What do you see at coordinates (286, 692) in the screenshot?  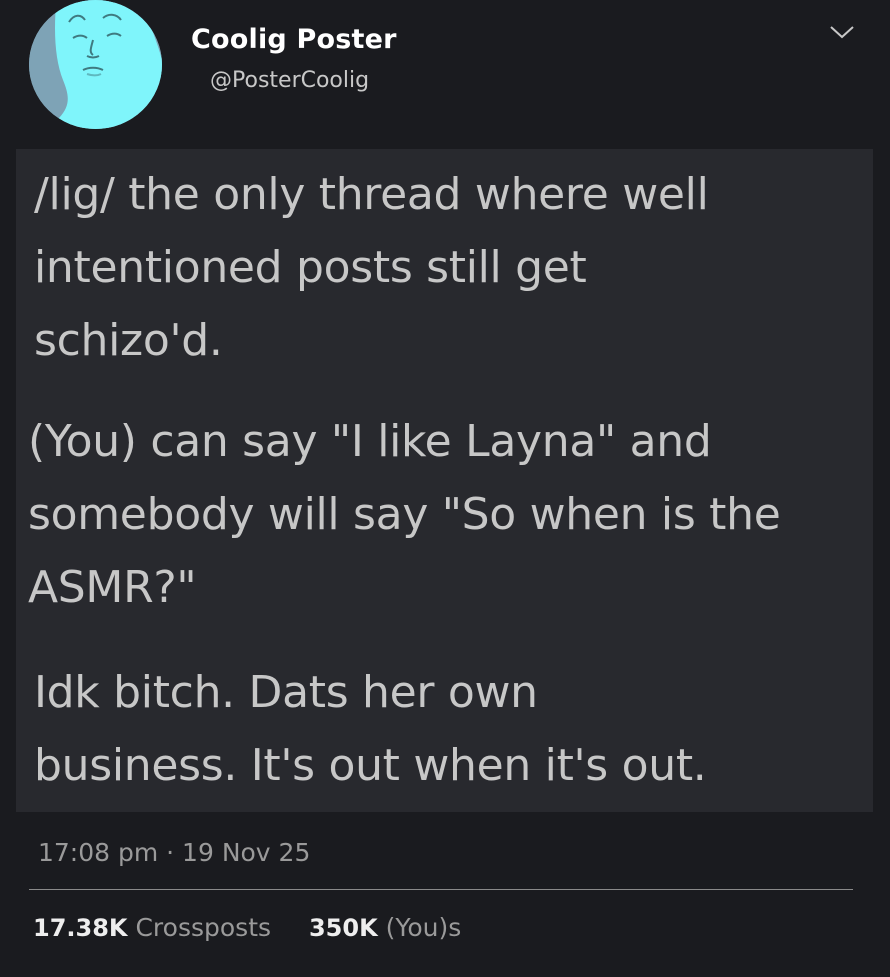 I see `post-line: Idk bitch. Dats her own` at bounding box center [286, 692].